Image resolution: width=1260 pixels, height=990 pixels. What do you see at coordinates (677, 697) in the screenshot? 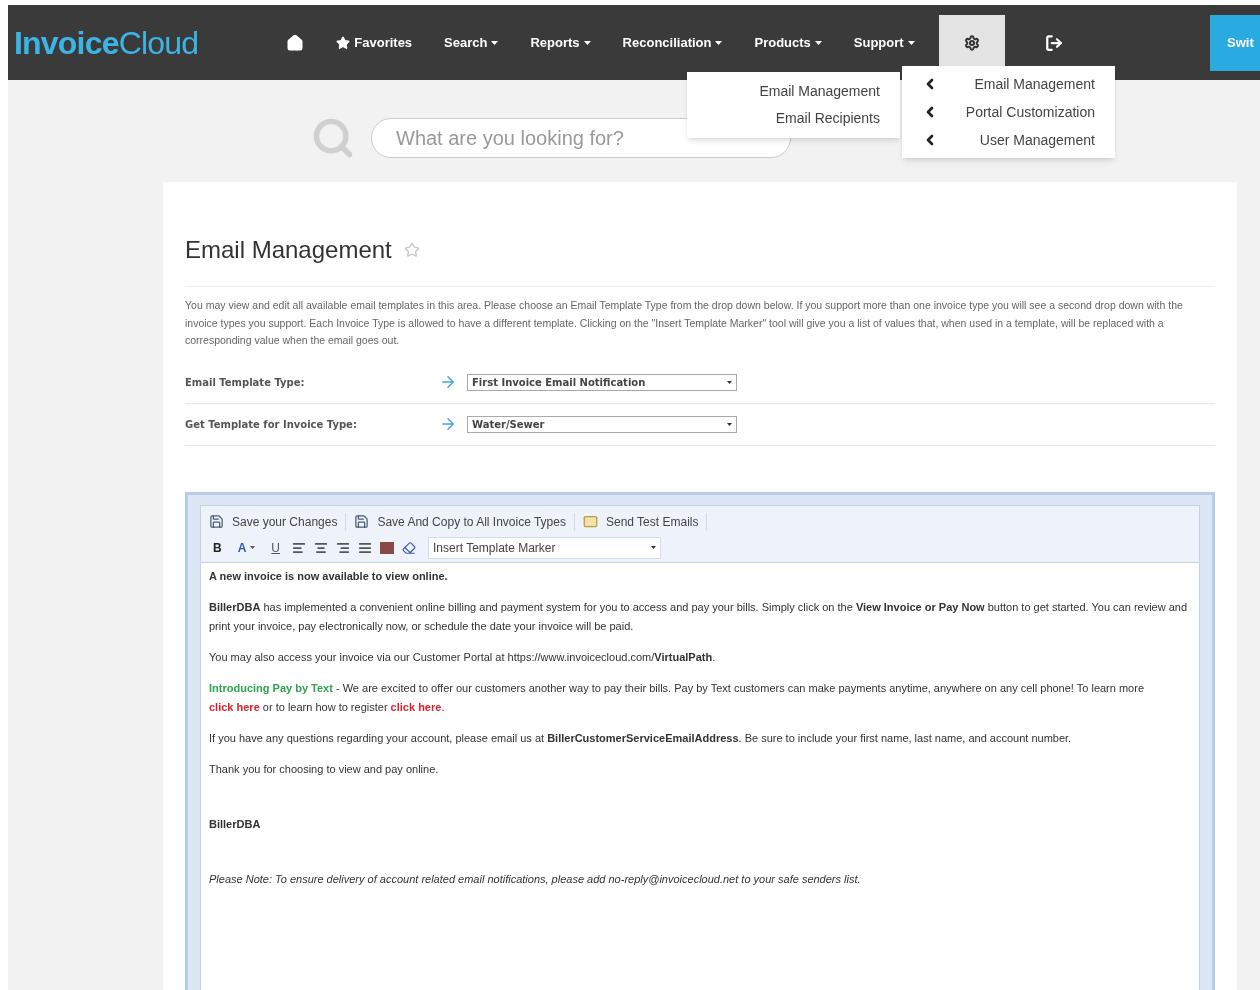
I see `email-paragraph: Introducing Pay by Text - We are excited to offer our customers another way to pay their bills. Pay by Text customers can make payments anytime, anywhere on any cell phone! To learn more click here or to learn how to register click here.` at bounding box center [677, 697].